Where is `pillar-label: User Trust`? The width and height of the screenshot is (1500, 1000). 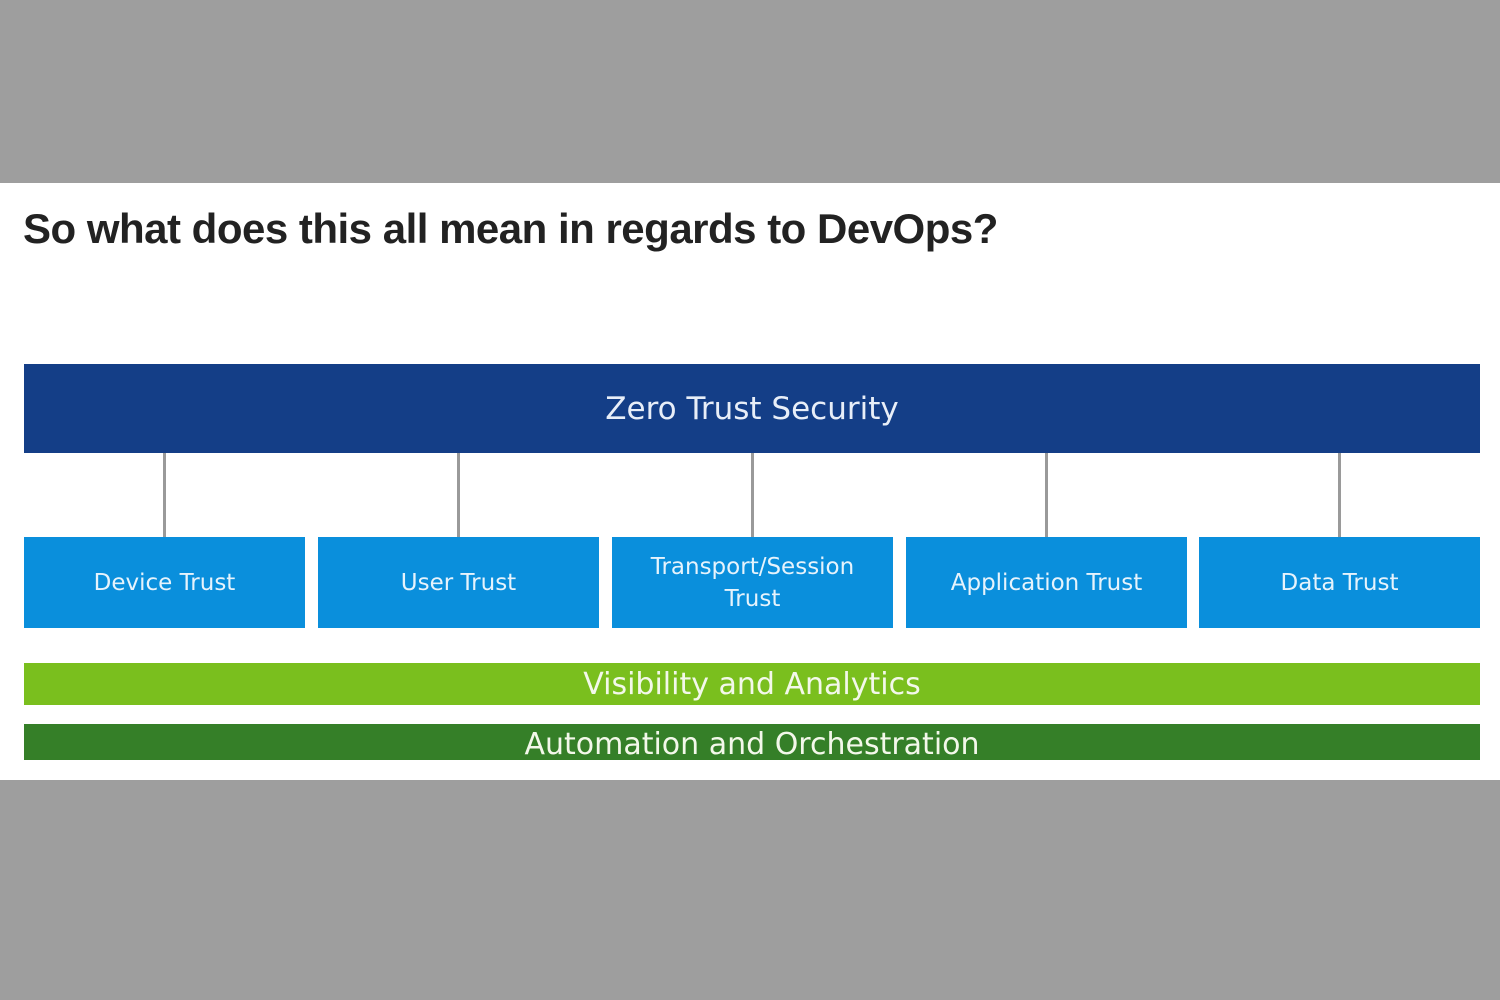 pillar-label: User Trust is located at coordinates (458, 582).